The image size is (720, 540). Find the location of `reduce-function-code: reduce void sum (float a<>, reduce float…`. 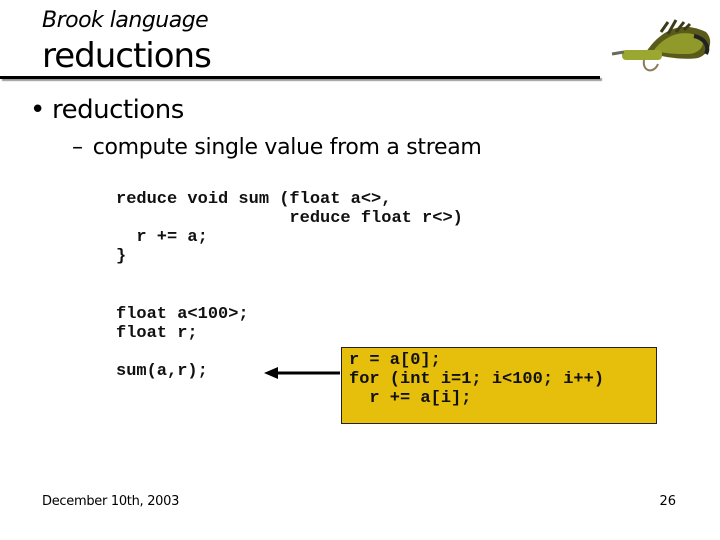

reduce-function-code: reduce void sum (float a<>, reduce float… is located at coordinates (289, 228).